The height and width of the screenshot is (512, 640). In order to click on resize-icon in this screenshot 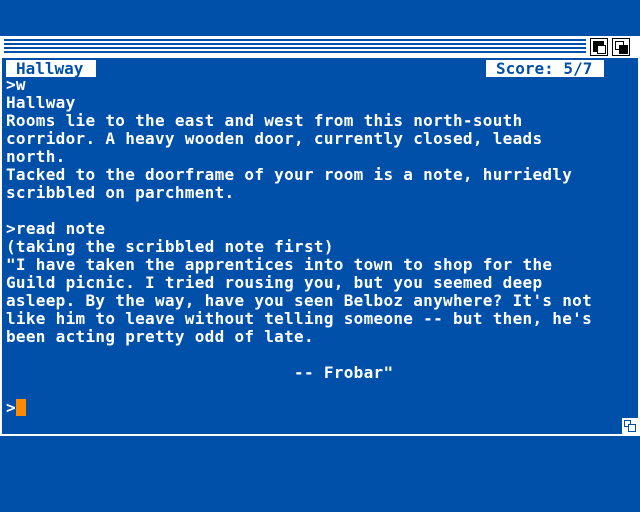, I will do `click(630, 426)`.